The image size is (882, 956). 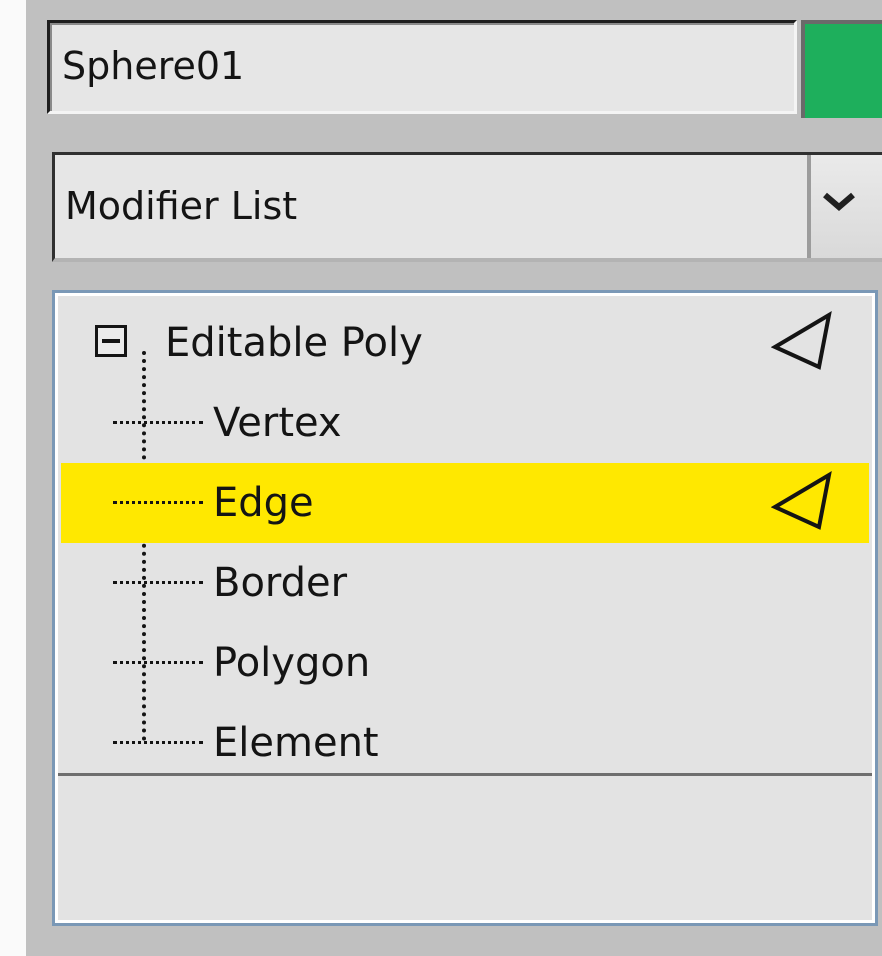 I want to click on chevron-down-icon, so click(x=839, y=201).